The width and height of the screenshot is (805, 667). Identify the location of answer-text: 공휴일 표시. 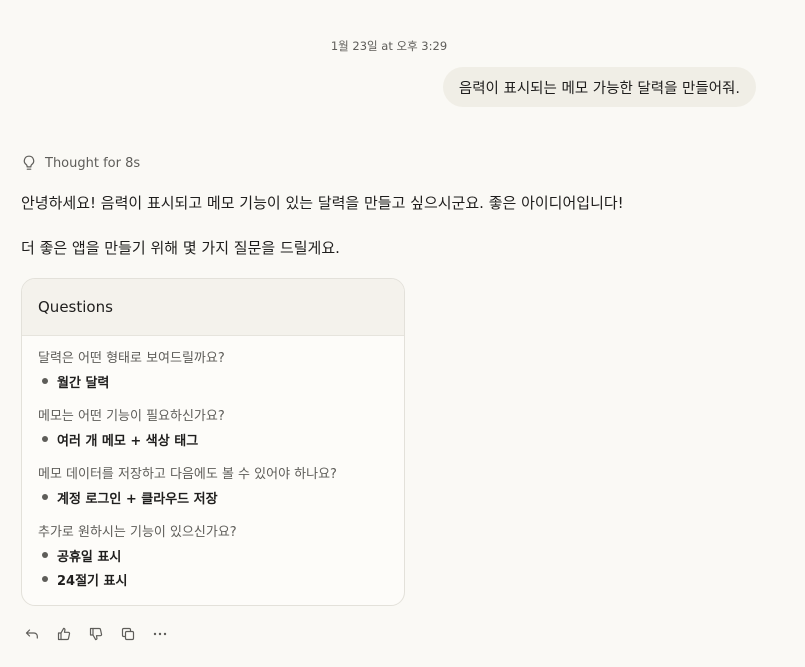
(89, 557).